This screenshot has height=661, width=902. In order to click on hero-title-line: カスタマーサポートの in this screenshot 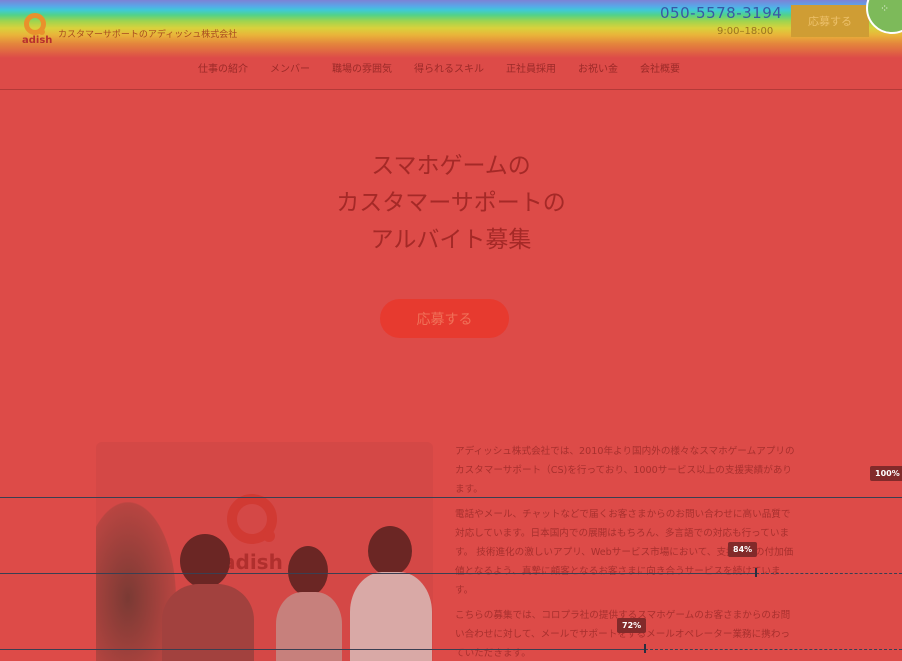, I will do `click(451, 203)`.